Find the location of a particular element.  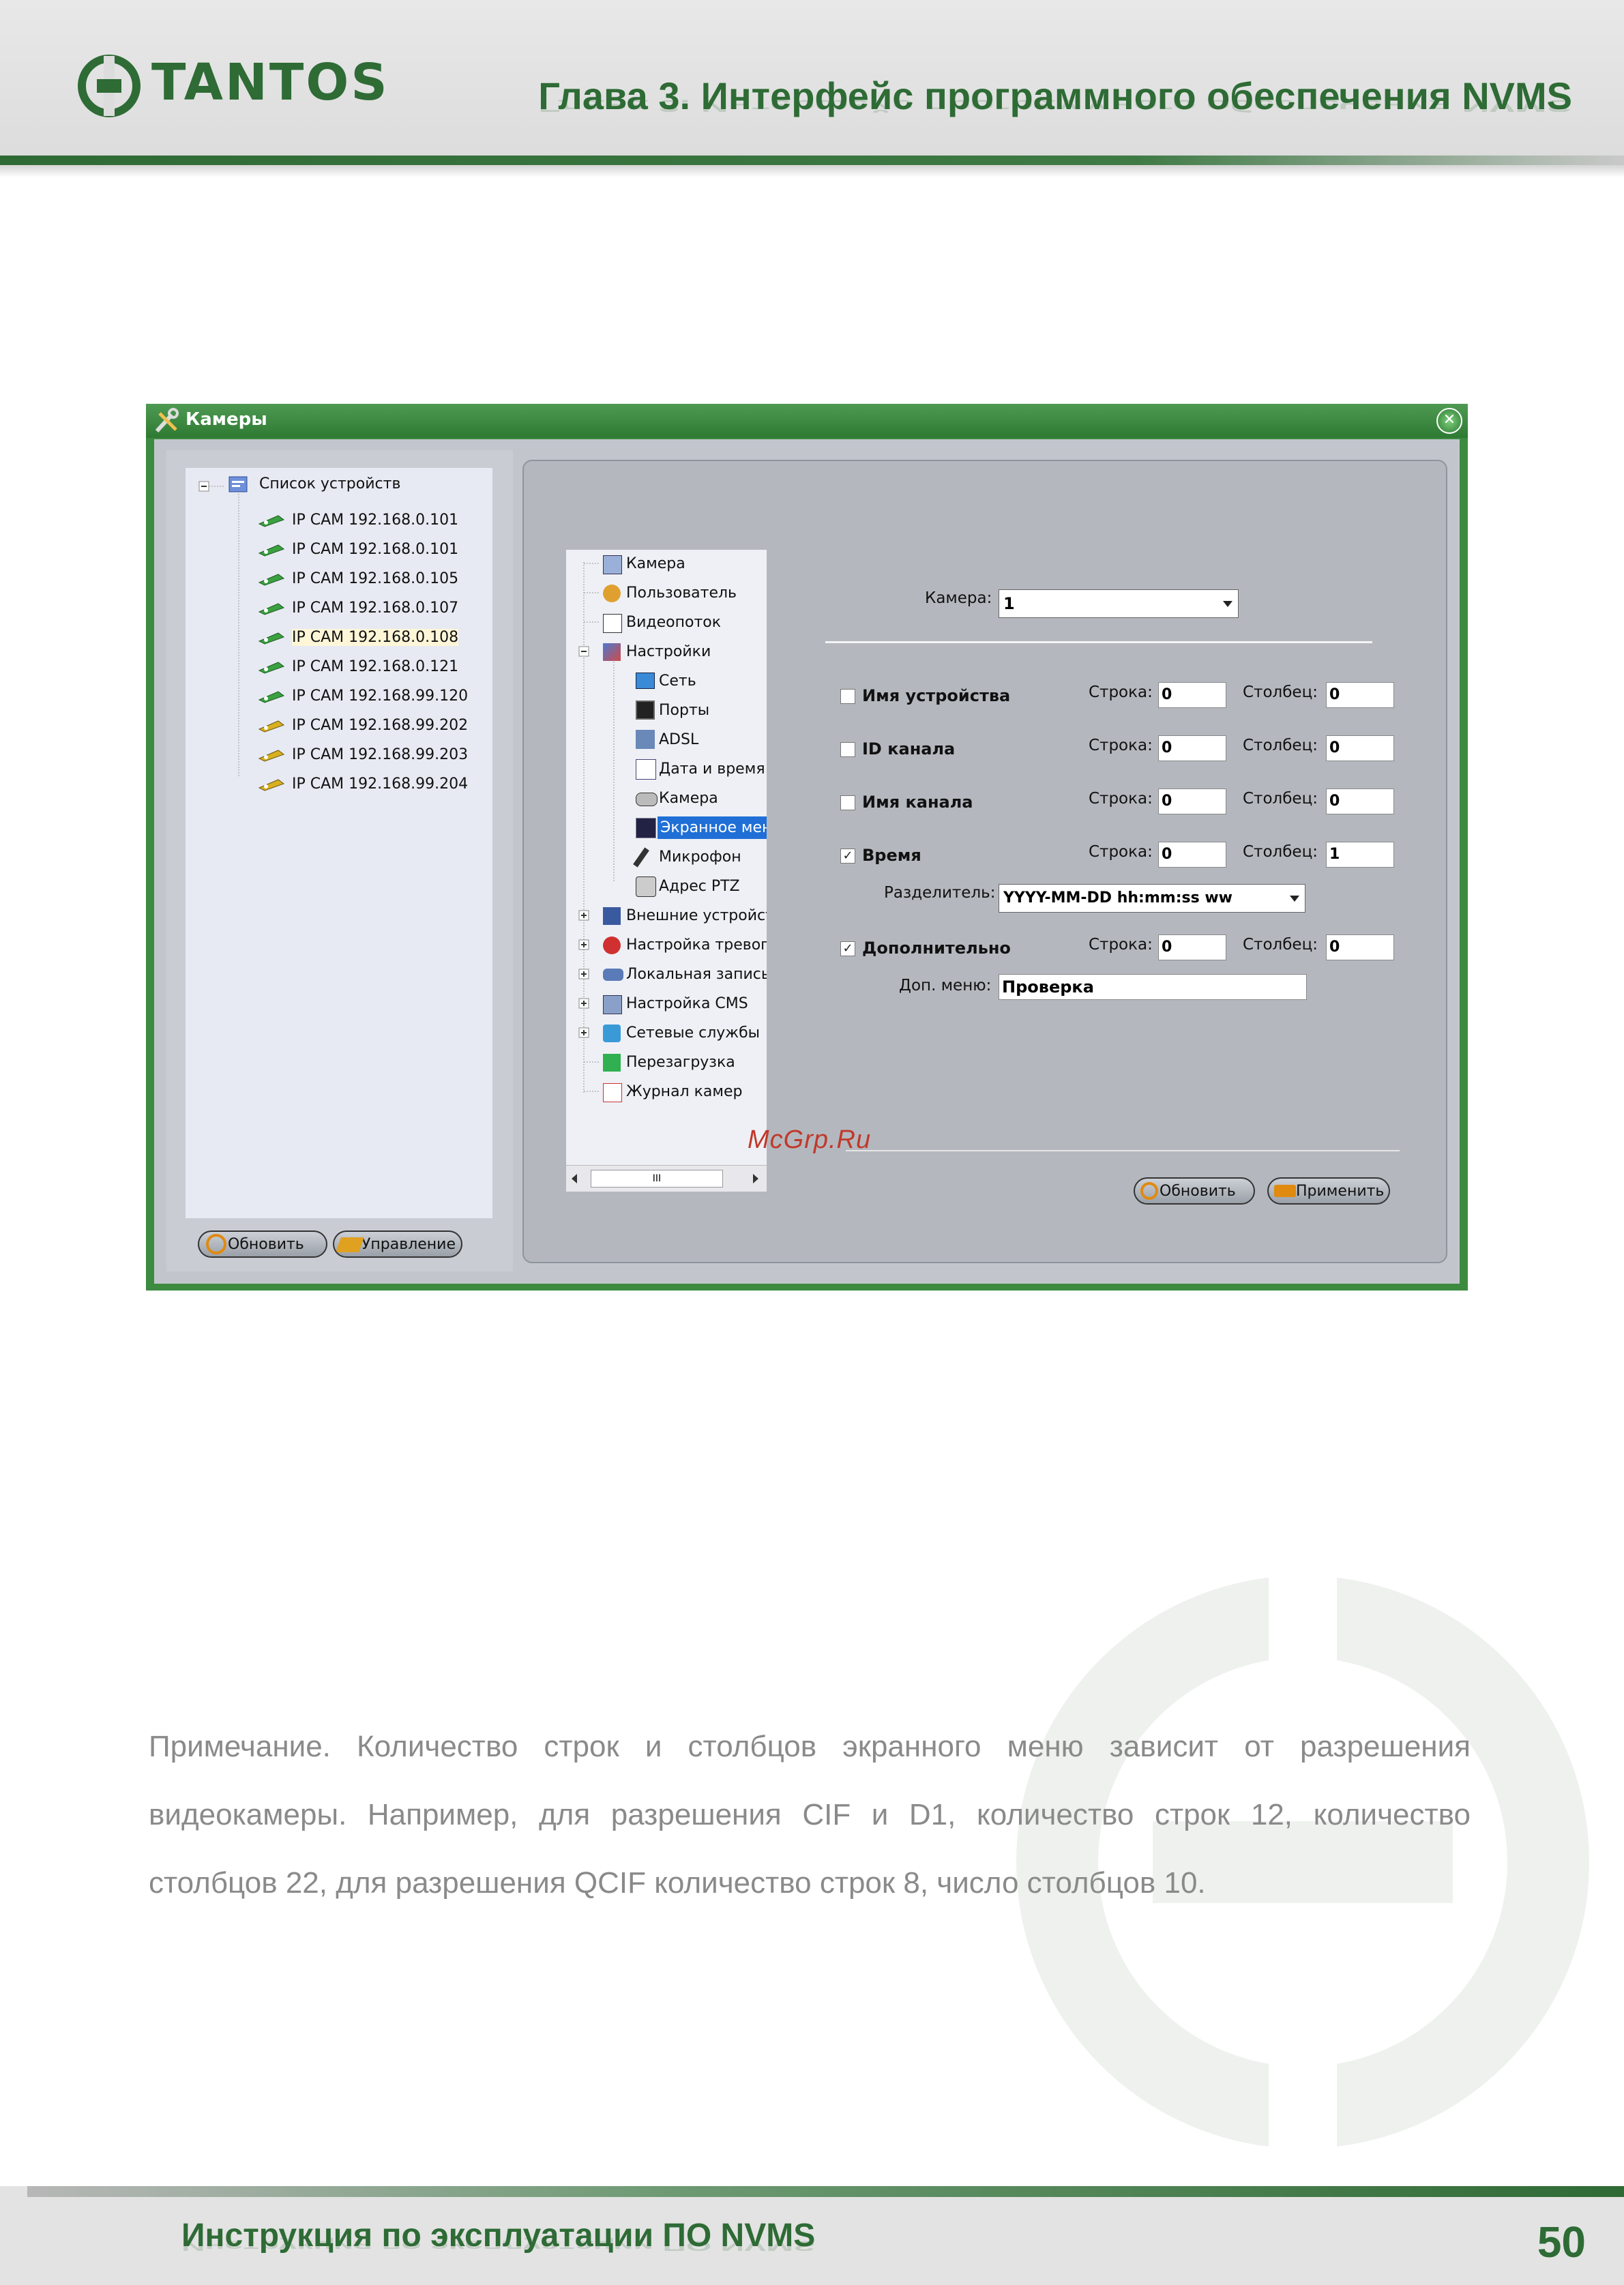

tree-item-cms: Настройка CMS is located at coordinates (685, 1003).